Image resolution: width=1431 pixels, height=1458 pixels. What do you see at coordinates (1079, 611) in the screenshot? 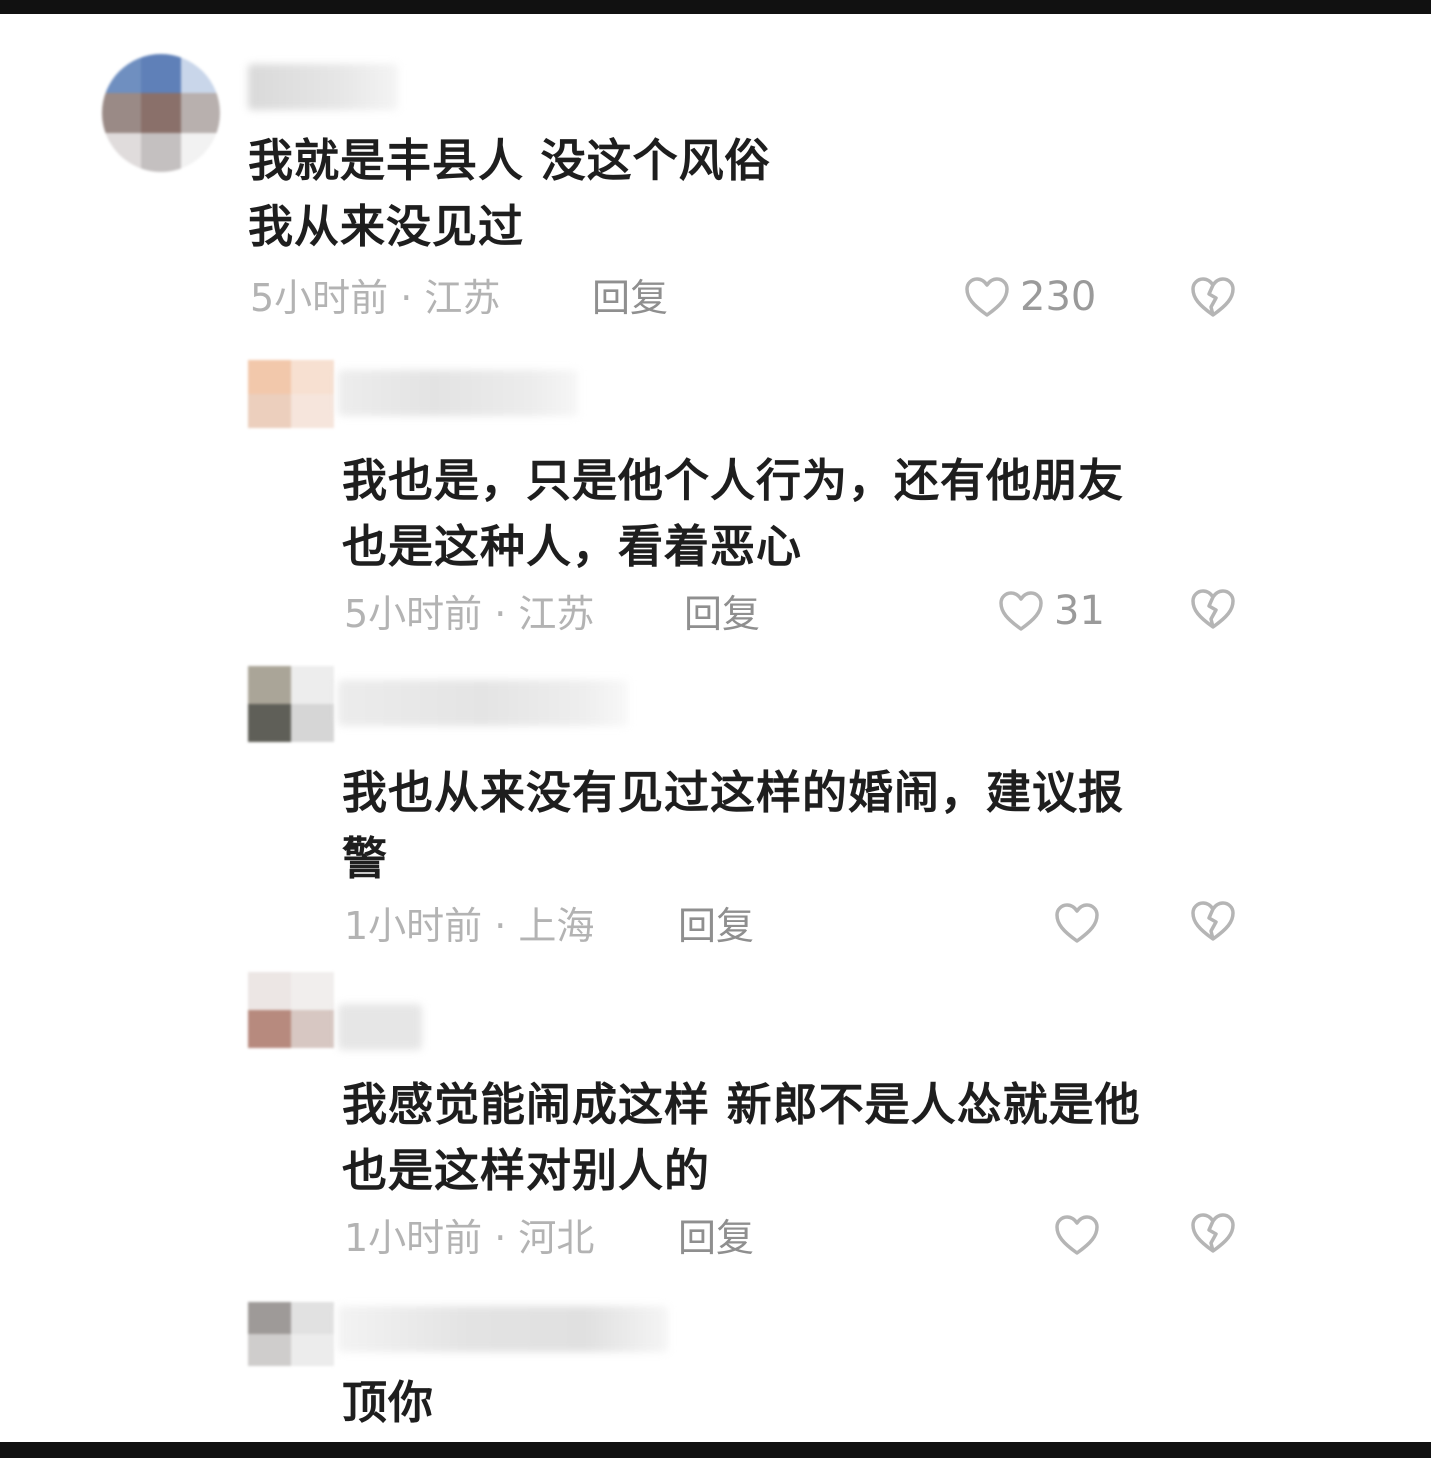
I see `like-count: 31` at bounding box center [1079, 611].